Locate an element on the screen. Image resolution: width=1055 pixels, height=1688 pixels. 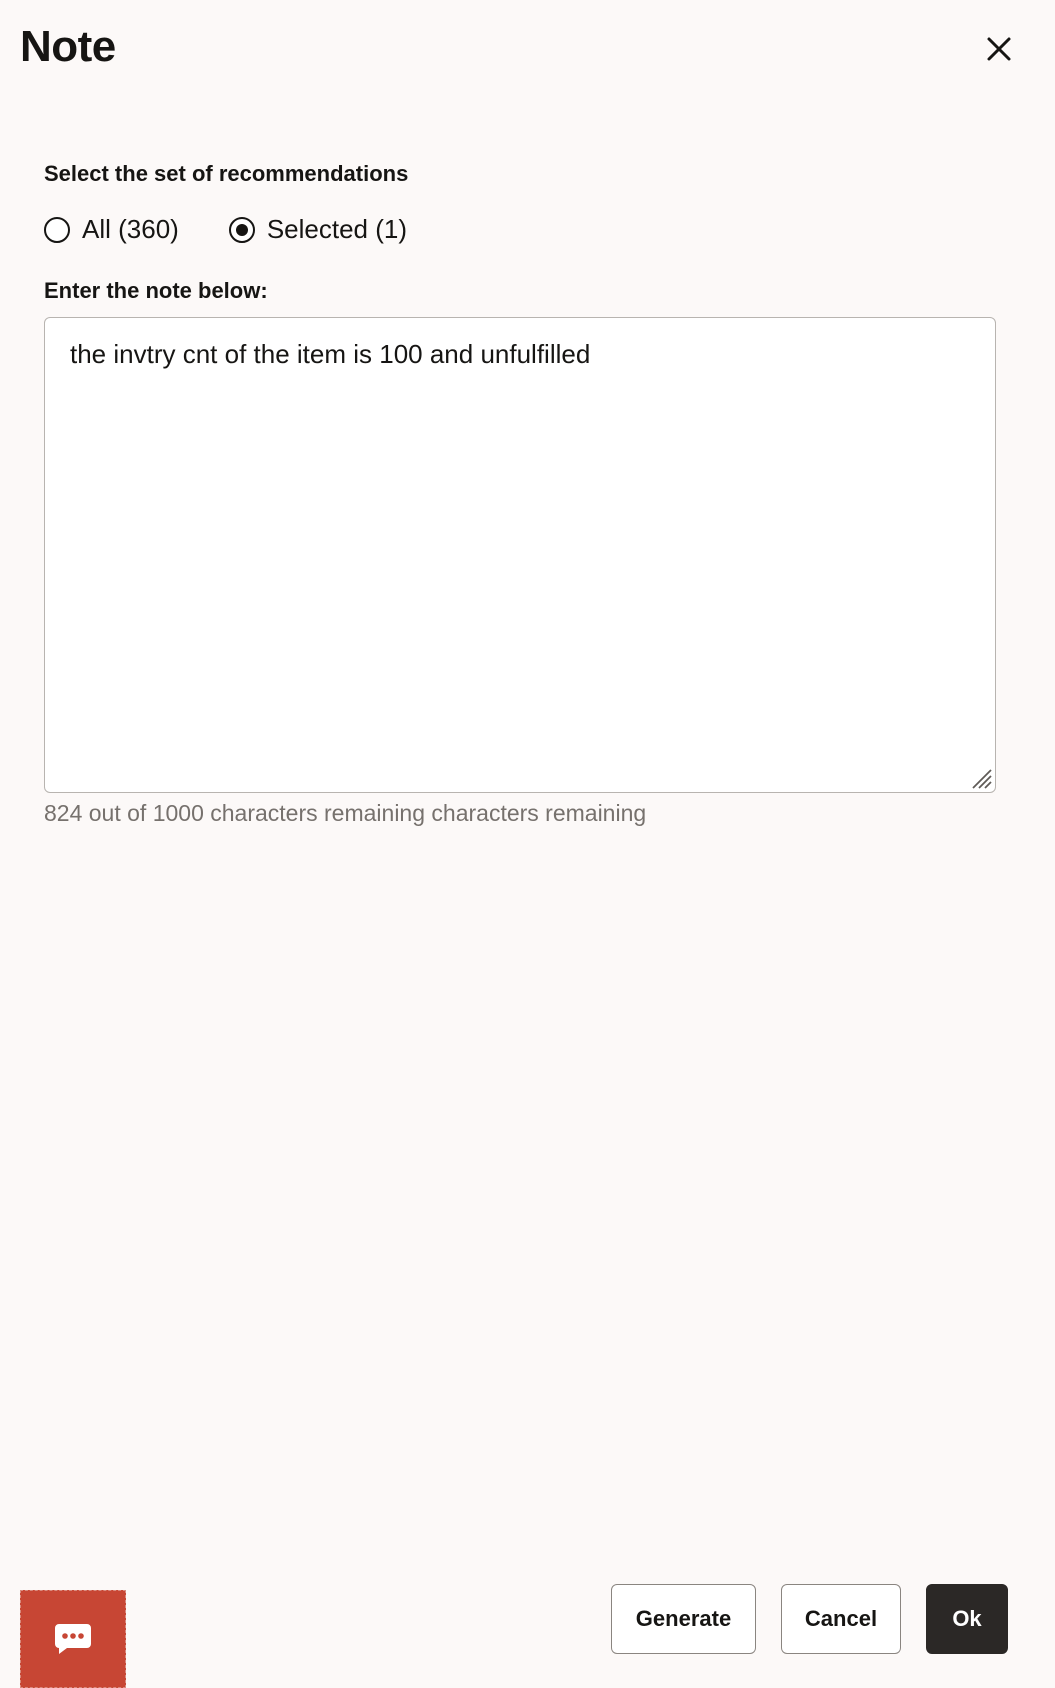
radio-all-label: All (360) is located at coordinates (130, 229).